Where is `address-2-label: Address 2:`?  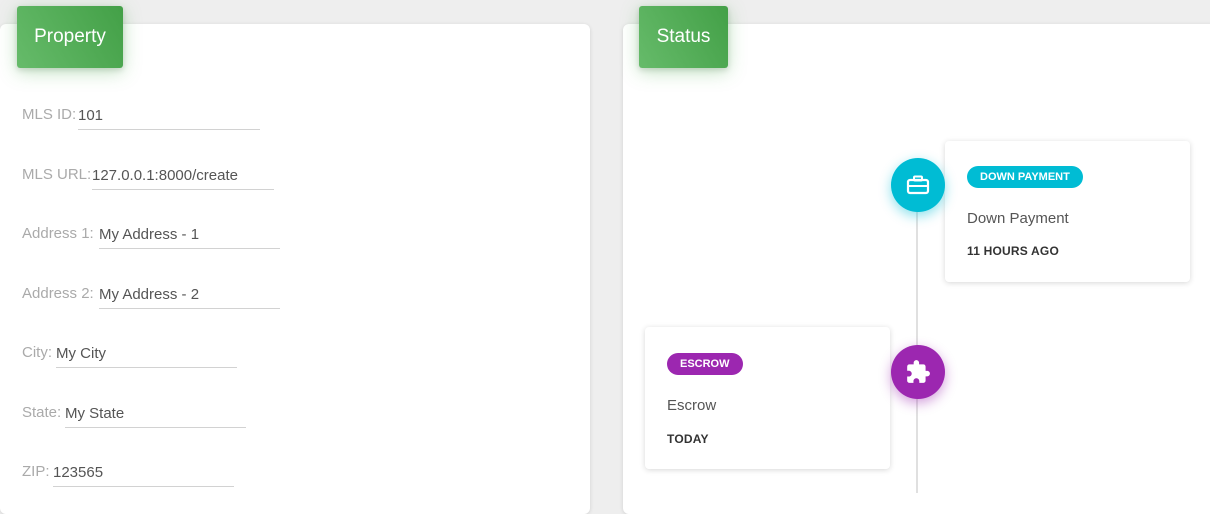 address-2-label: Address 2: is located at coordinates (58, 293).